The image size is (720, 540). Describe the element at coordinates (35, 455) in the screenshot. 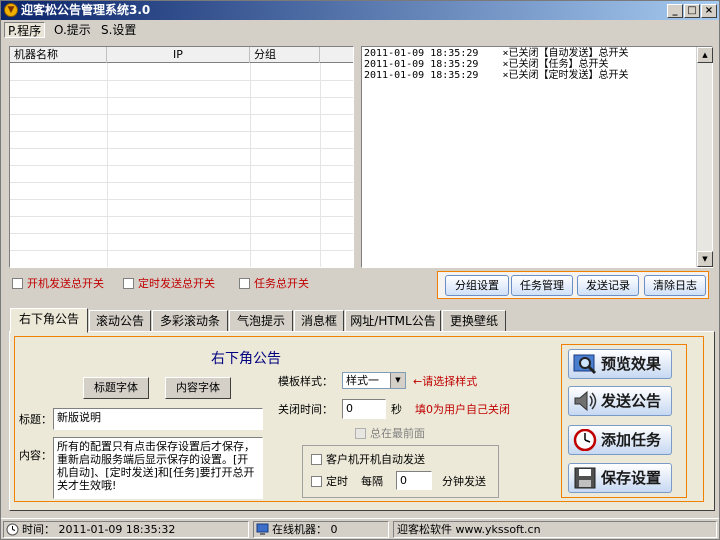

I see `content-label: 内容：` at that location.